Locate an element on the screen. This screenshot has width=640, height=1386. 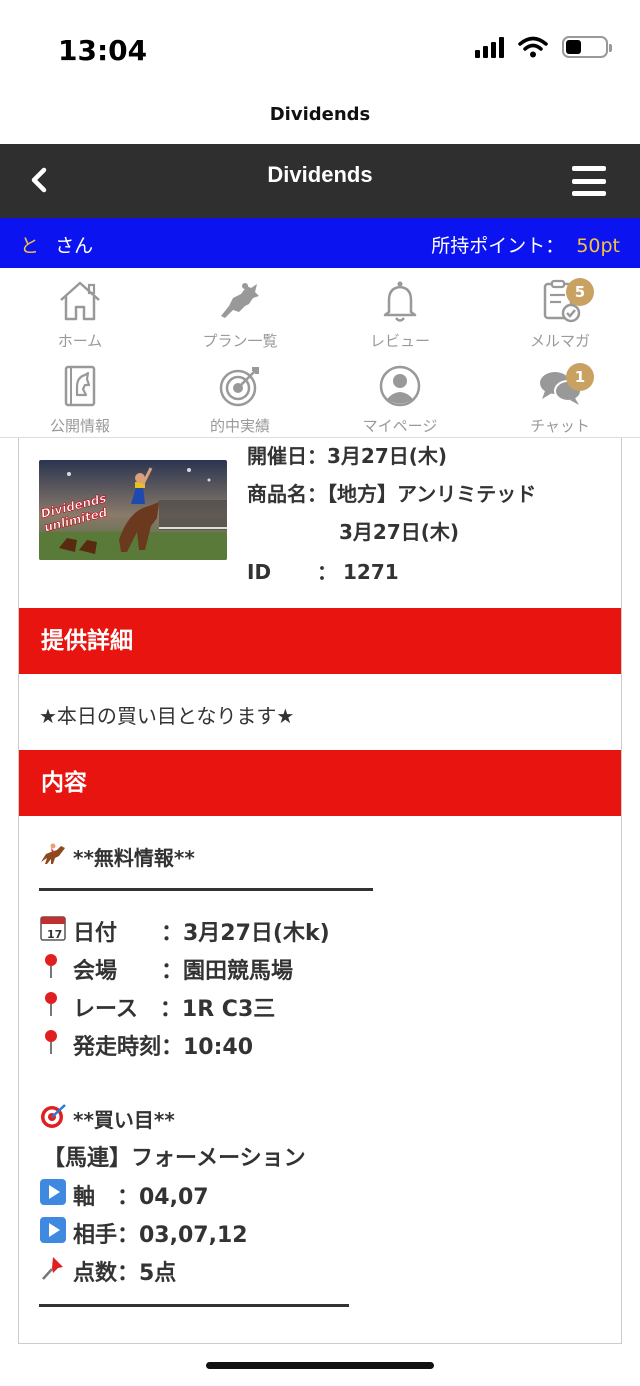
free-info-text: **無料情報** is located at coordinates (134, 858).